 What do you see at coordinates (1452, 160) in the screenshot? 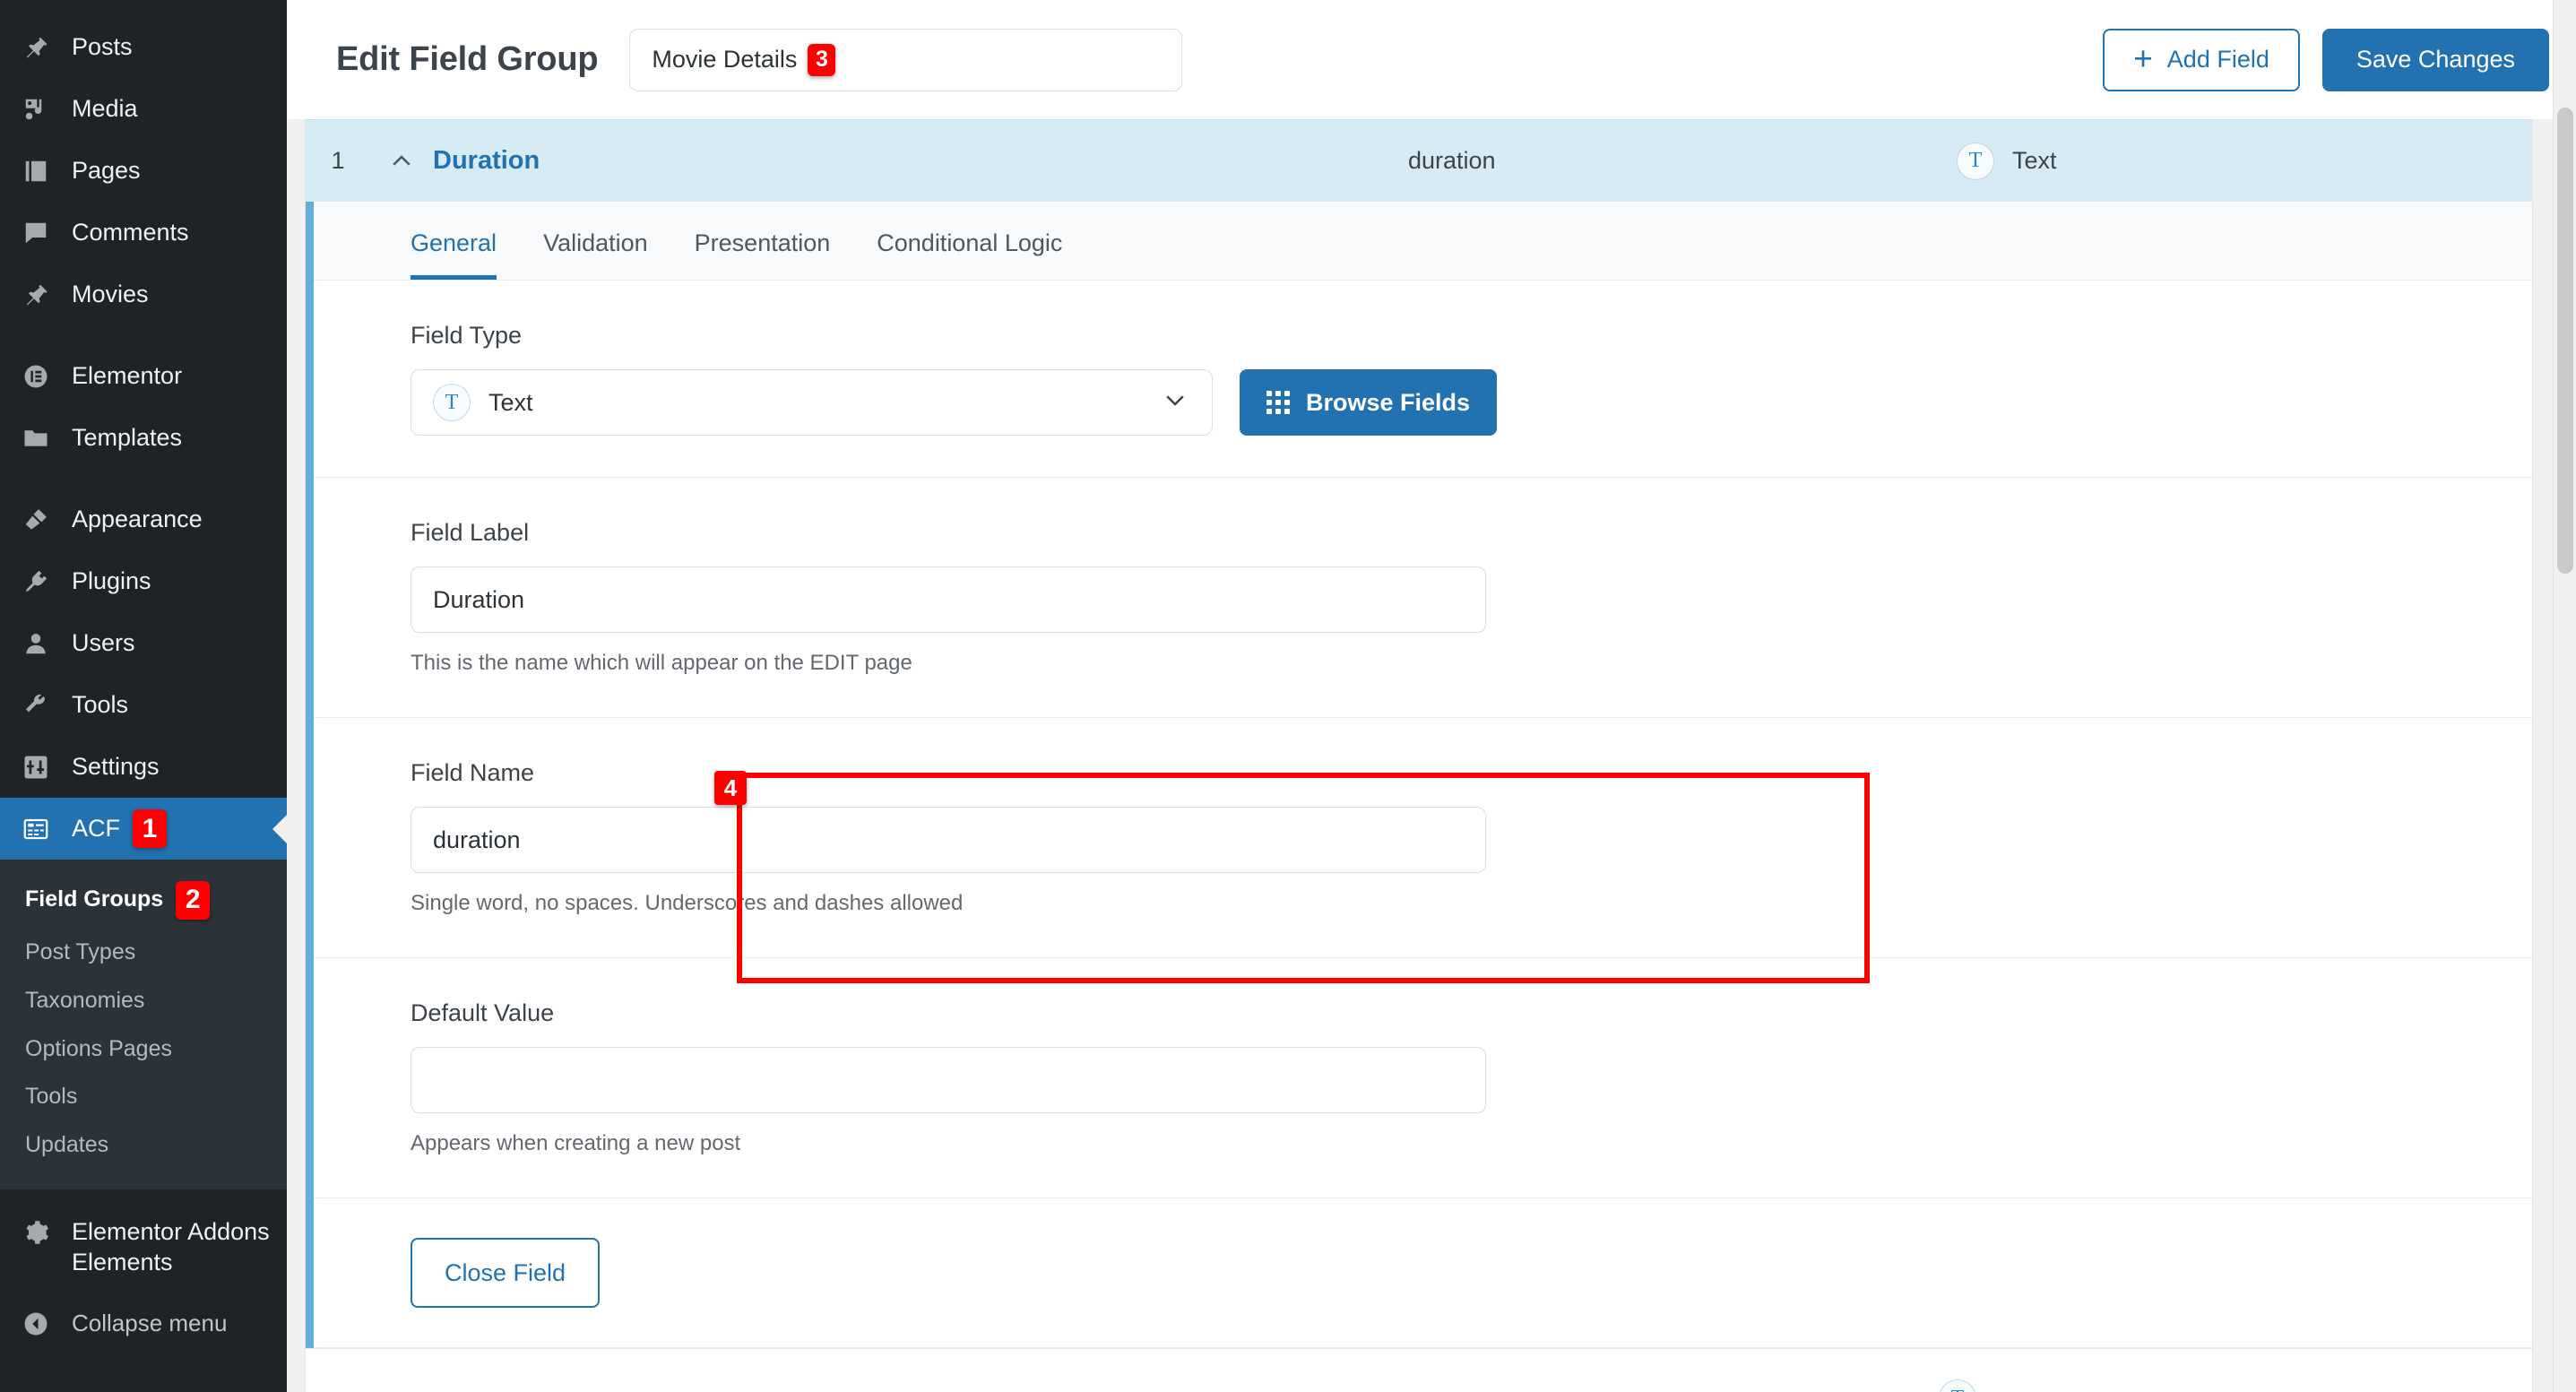
I see `field-header-name: duration` at bounding box center [1452, 160].